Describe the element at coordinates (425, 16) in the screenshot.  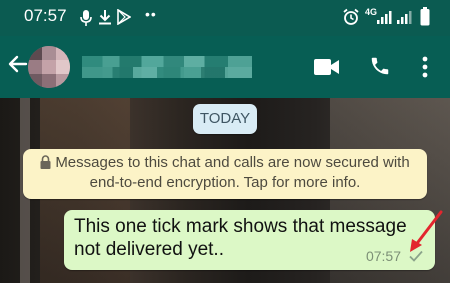
I see `battery-icon` at that location.